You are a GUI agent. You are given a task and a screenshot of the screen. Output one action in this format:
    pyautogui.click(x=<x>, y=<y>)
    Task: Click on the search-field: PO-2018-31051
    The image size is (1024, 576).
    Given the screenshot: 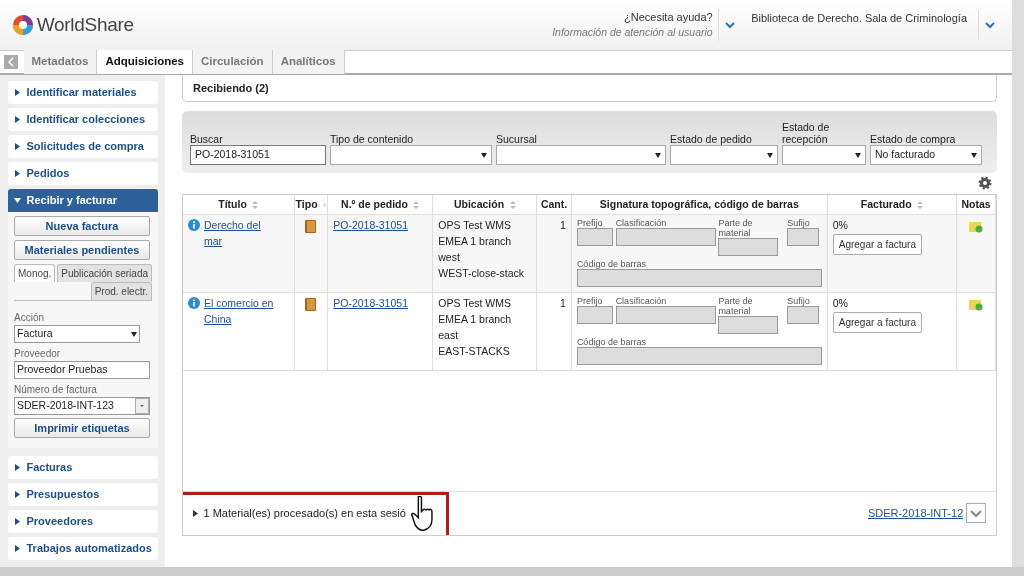 What is the action you would take?
    pyautogui.click(x=258, y=155)
    